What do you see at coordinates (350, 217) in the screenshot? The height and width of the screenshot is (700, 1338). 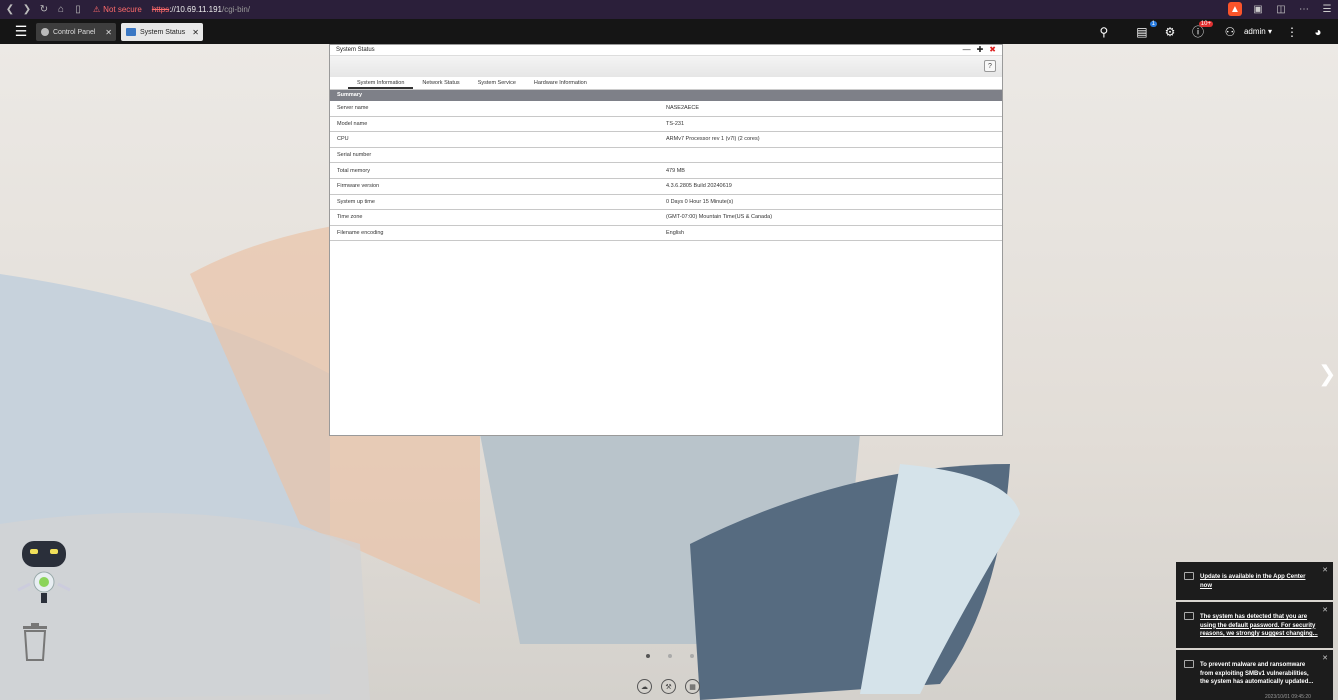 I see `row-key: Time zone` at bounding box center [350, 217].